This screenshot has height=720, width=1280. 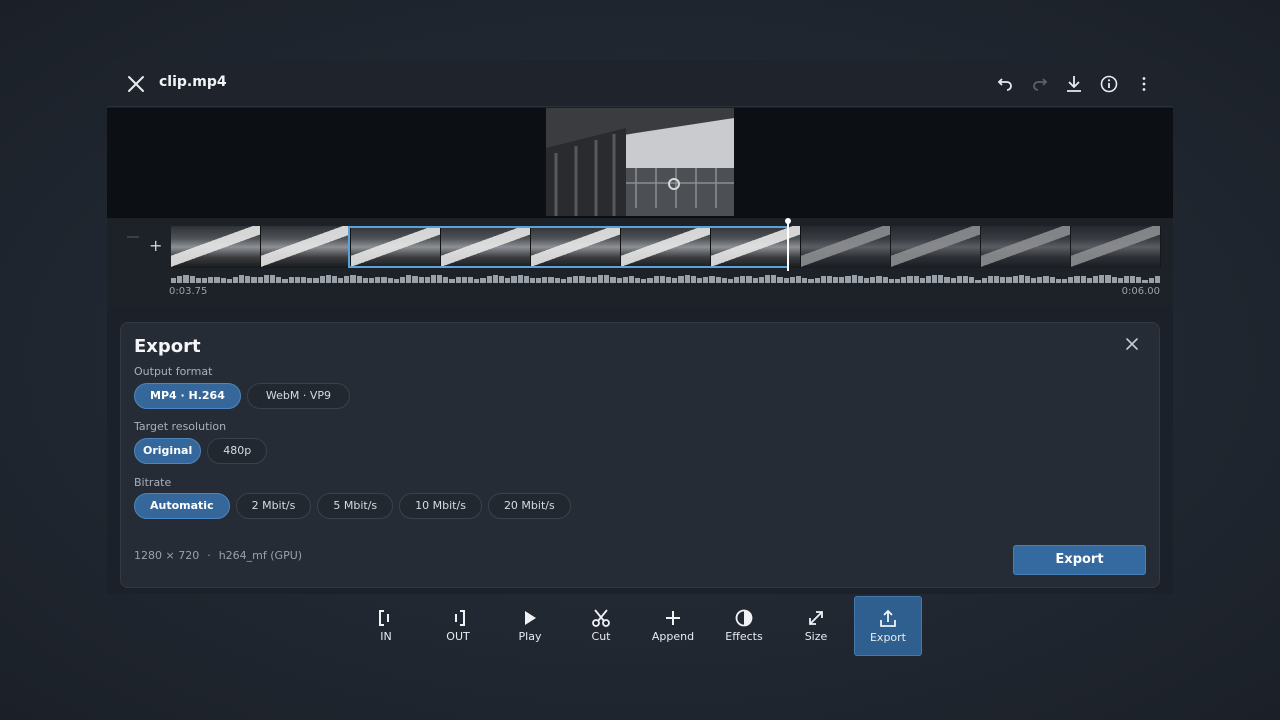 What do you see at coordinates (529, 506) in the screenshot?
I see `bitrate-option-20: 20 Mbit/s` at bounding box center [529, 506].